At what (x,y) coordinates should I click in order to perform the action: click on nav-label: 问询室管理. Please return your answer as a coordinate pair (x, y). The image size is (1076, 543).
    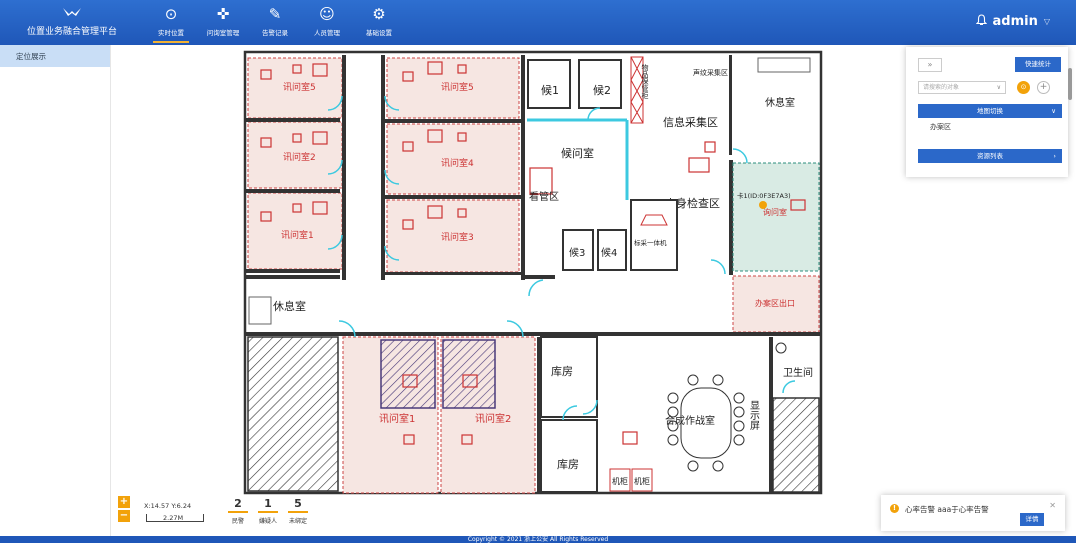
    Looking at the image, I should click on (223, 33).